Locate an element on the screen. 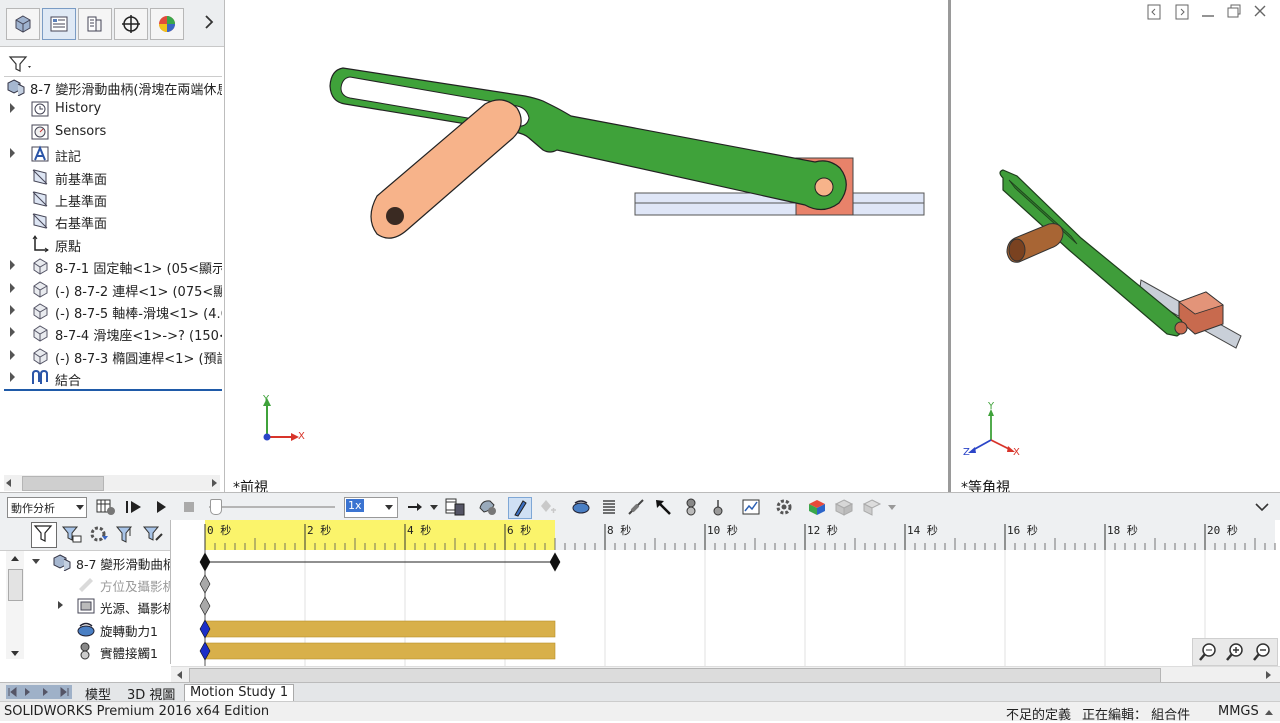 Image resolution: width=1280 pixels, height=723 pixels. zoom-out-icon is located at coordinates (1262, 652).